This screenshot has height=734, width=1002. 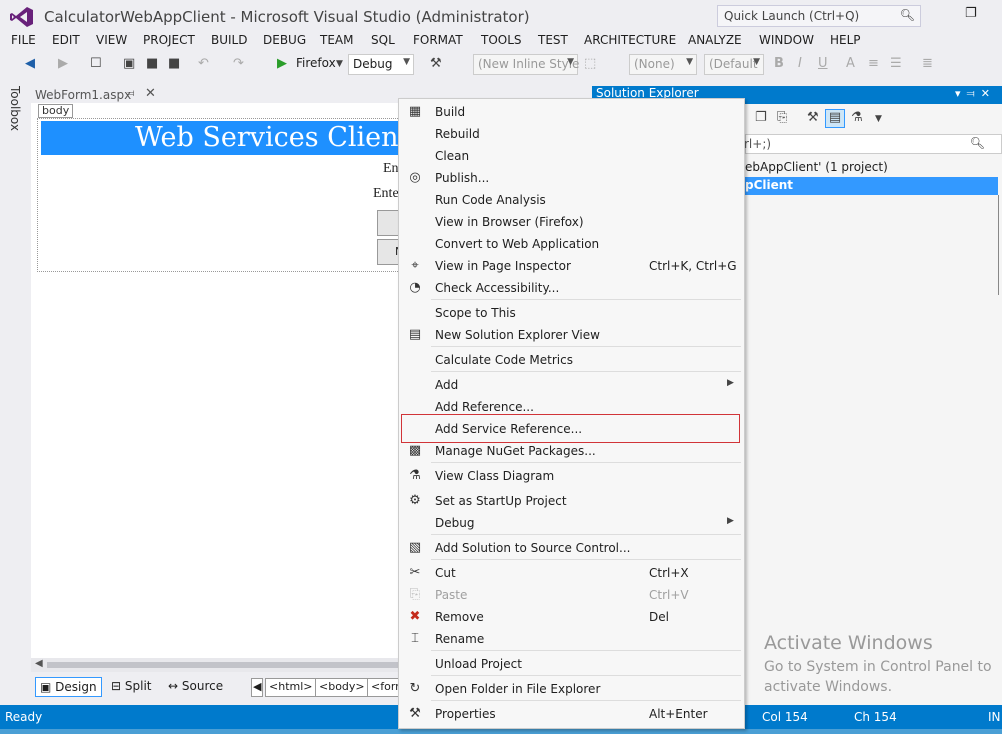 What do you see at coordinates (131, 93) in the screenshot?
I see `pin-icon: ⫤` at bounding box center [131, 93].